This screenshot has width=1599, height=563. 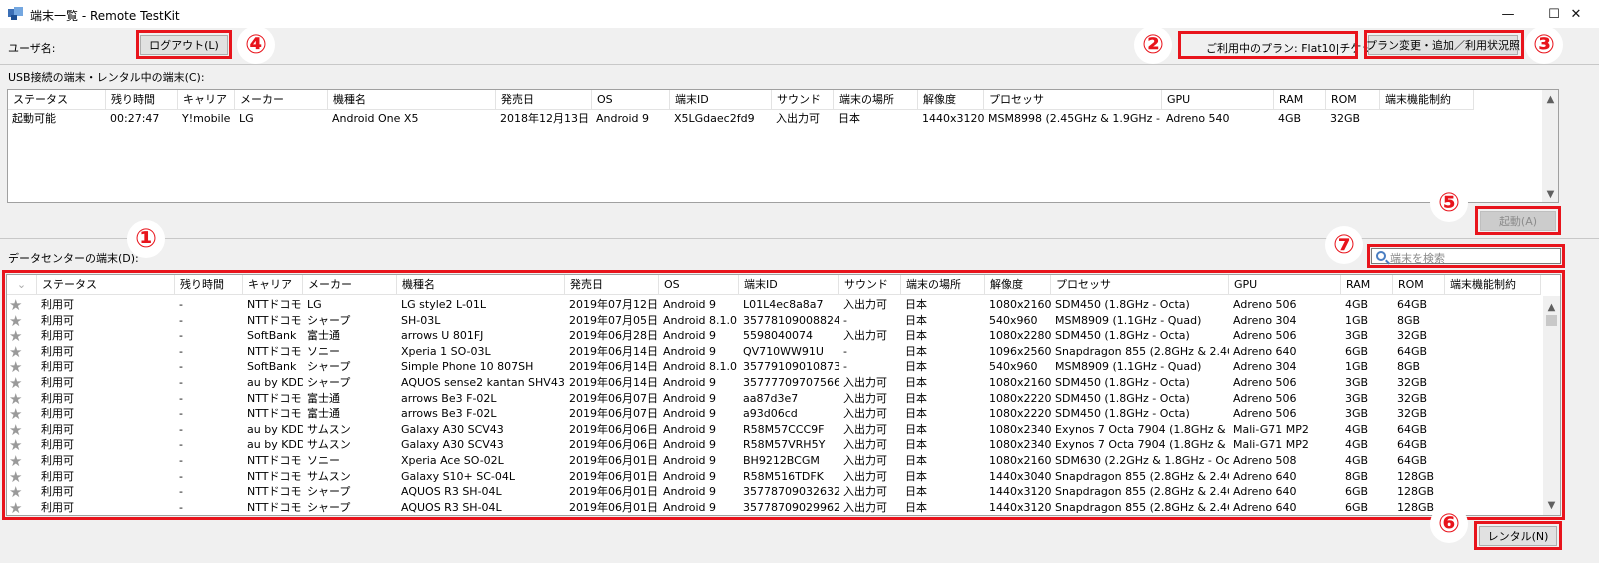 I want to click on cell-maker: LG, so click(x=246, y=118).